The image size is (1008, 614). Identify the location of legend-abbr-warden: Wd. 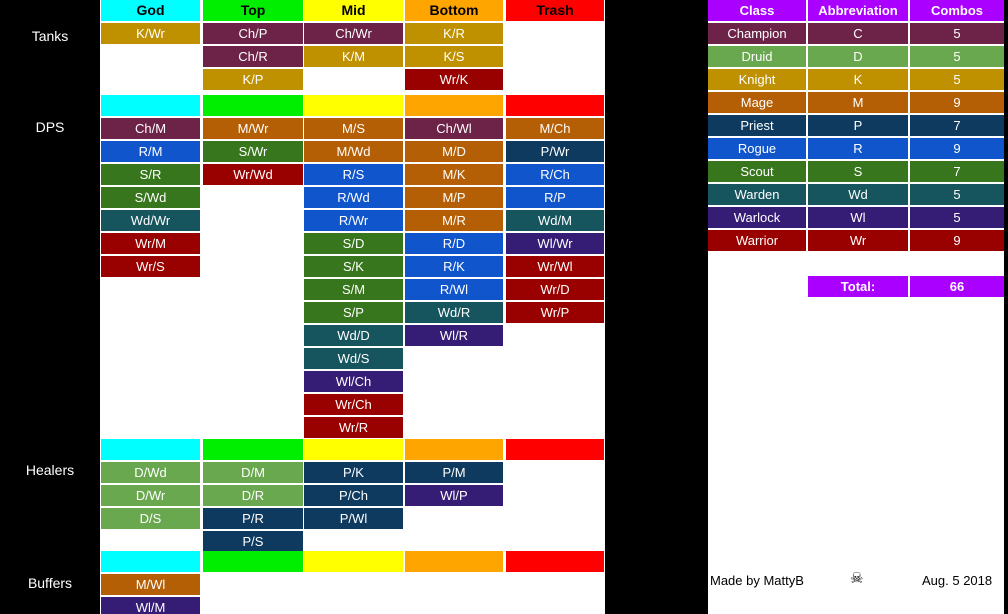
(858, 194).